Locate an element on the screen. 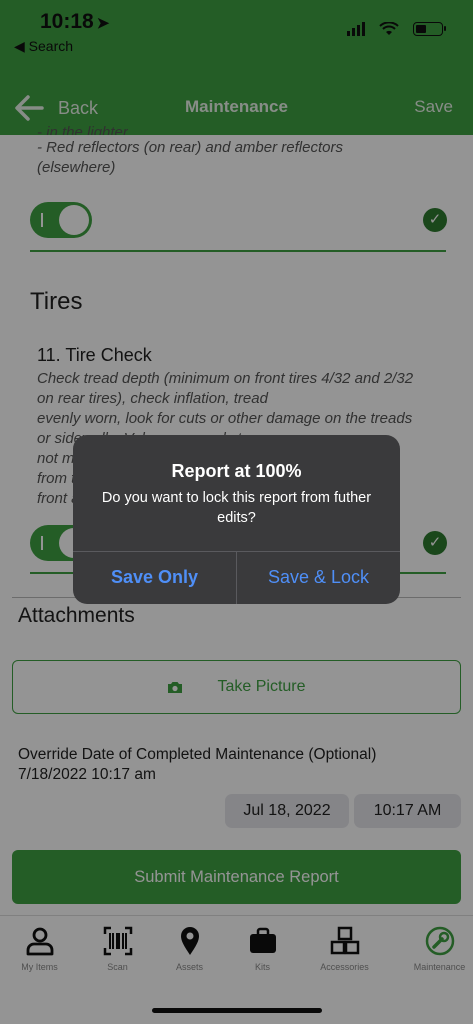 This screenshot has width=473, height=1025. save-only-button: Save Only is located at coordinates (154, 577).